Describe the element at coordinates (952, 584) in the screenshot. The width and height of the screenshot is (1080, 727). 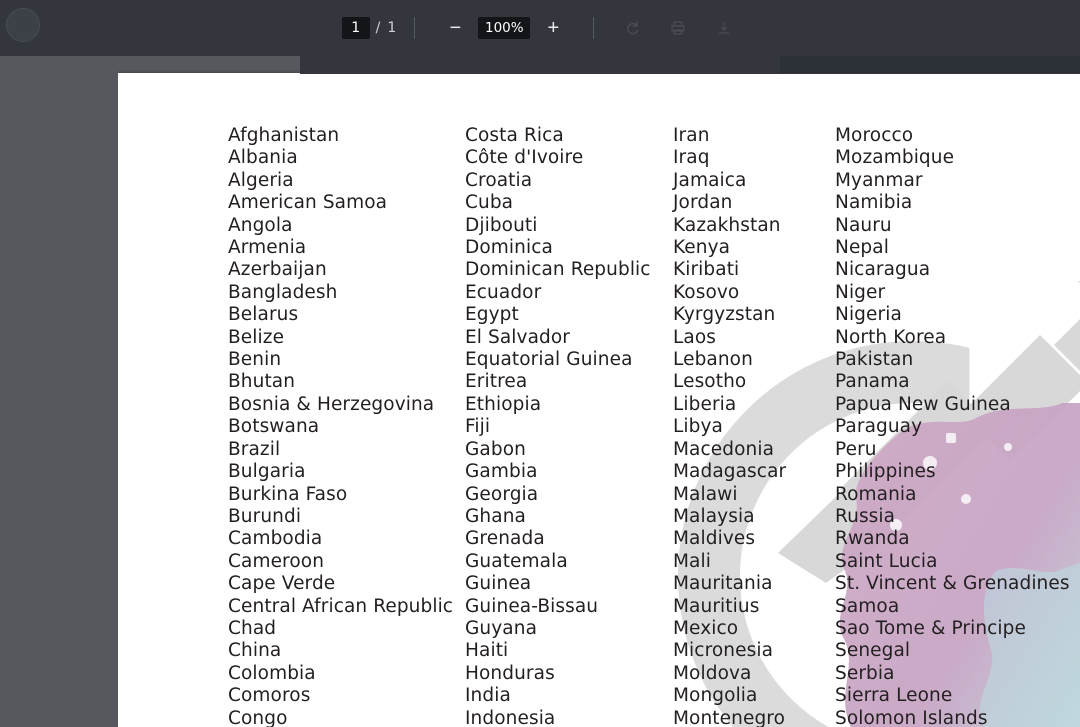
I see `country-item: St. Vincent & Grenadines` at that location.